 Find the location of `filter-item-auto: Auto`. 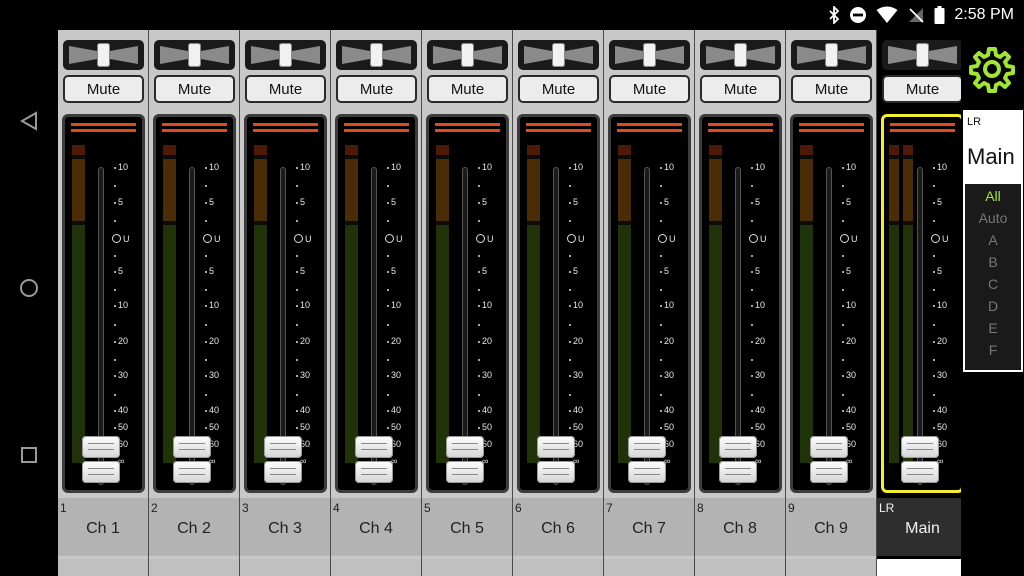

filter-item-auto: Auto is located at coordinates (993, 218).